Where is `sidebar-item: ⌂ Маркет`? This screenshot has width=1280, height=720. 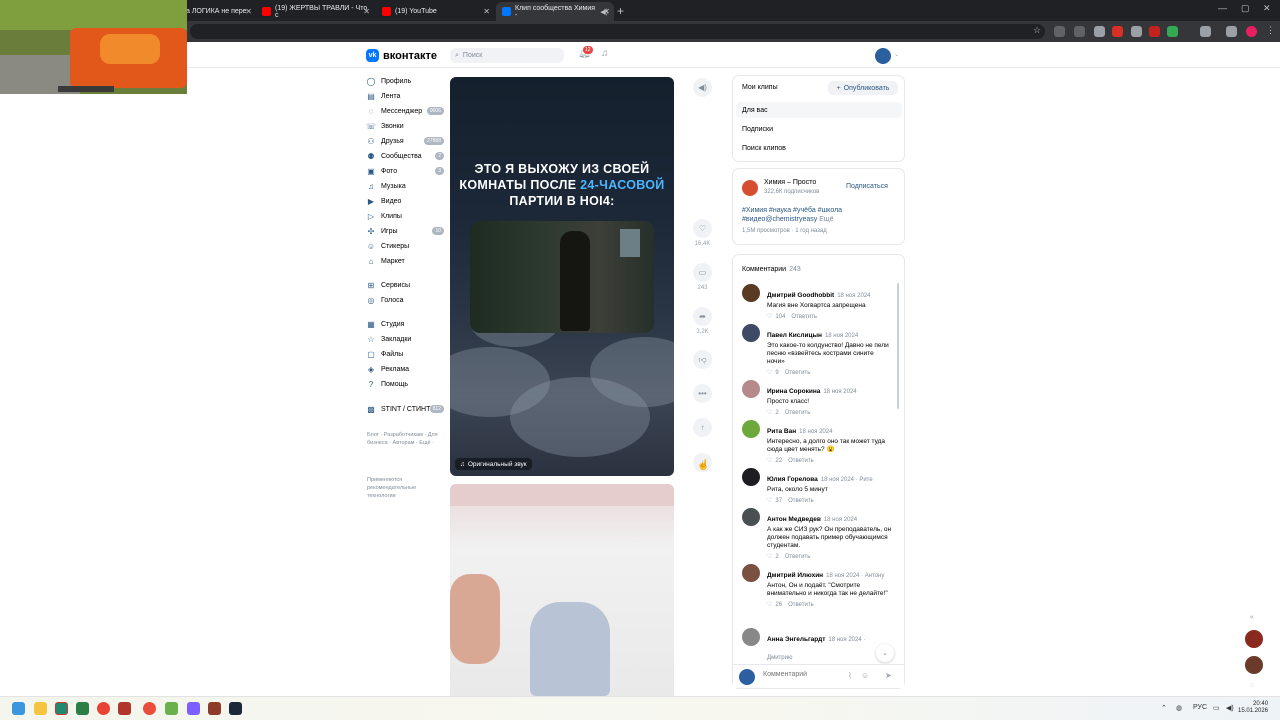 sidebar-item: ⌂ Маркет is located at coordinates (406, 261).